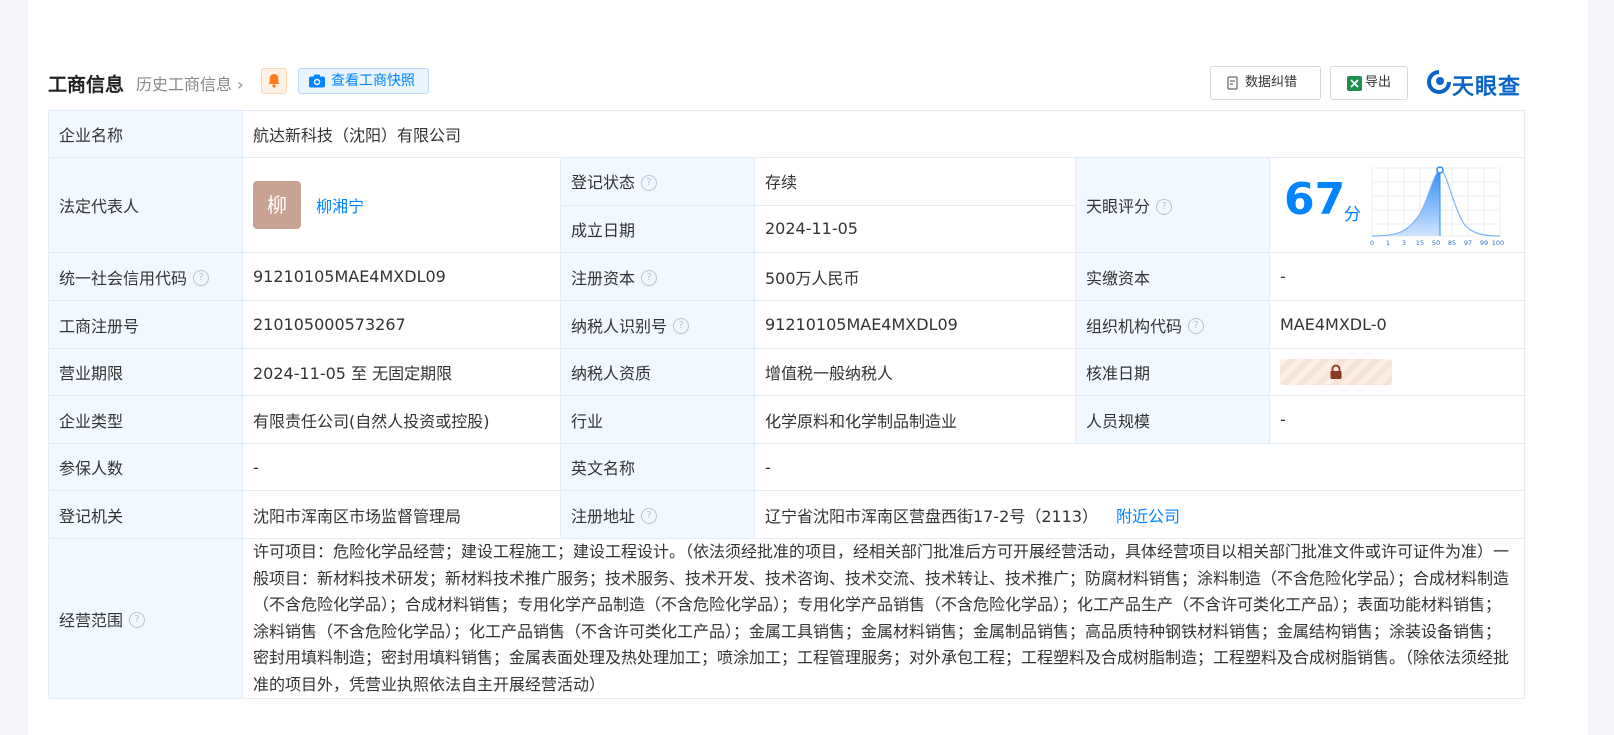  What do you see at coordinates (787, 467) in the screenshot?
I see `table-row: 参保人数 - 英文名称 -` at bounding box center [787, 467].